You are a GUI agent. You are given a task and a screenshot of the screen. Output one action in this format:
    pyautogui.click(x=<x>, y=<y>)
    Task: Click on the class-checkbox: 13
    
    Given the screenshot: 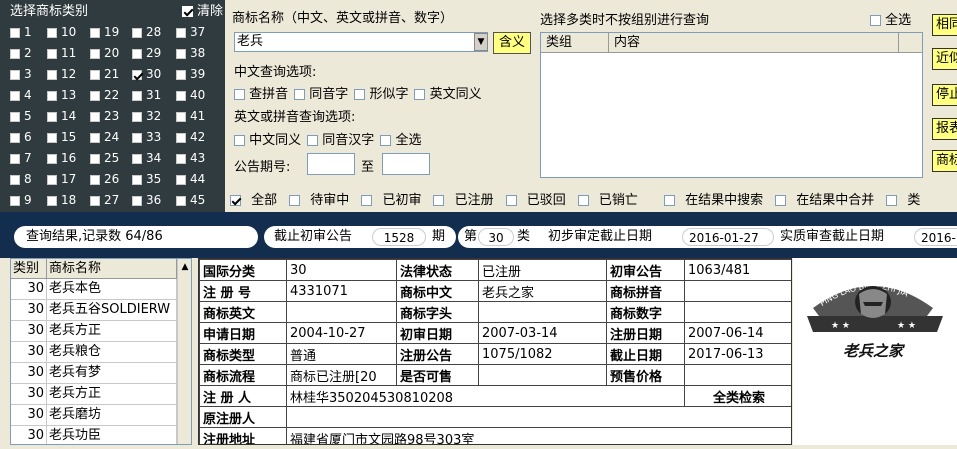 What is the action you would take?
    pyautogui.click(x=67, y=95)
    